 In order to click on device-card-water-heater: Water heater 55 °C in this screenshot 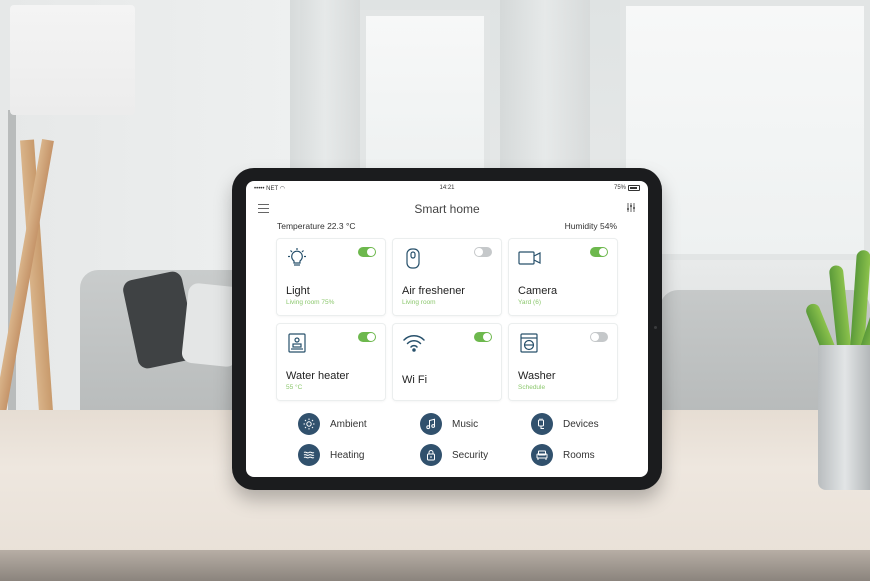, I will do `click(331, 362)`.